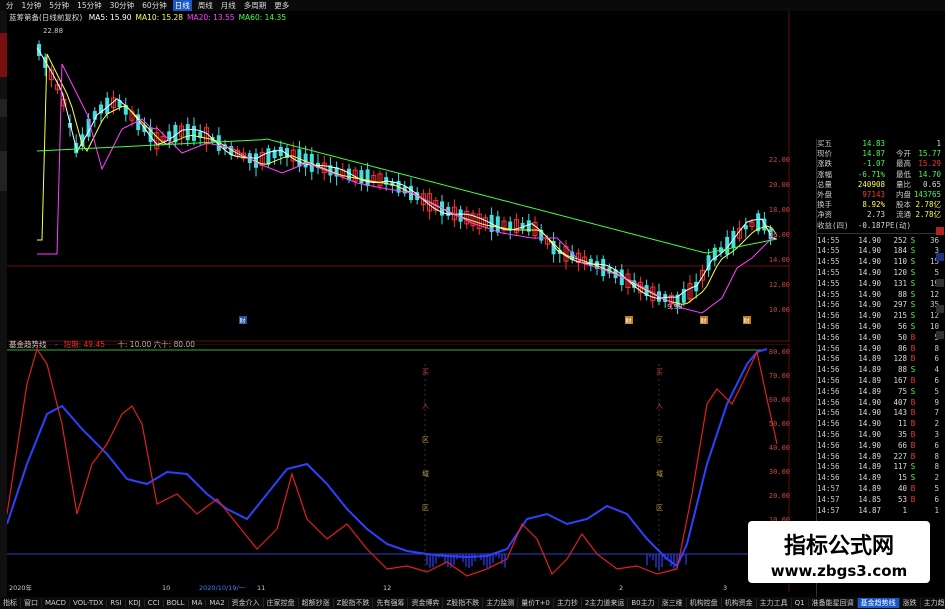 This screenshot has width=945, height=609. What do you see at coordinates (135, 603) in the screenshot?
I see `indicator-tab: KDJ` at bounding box center [135, 603].